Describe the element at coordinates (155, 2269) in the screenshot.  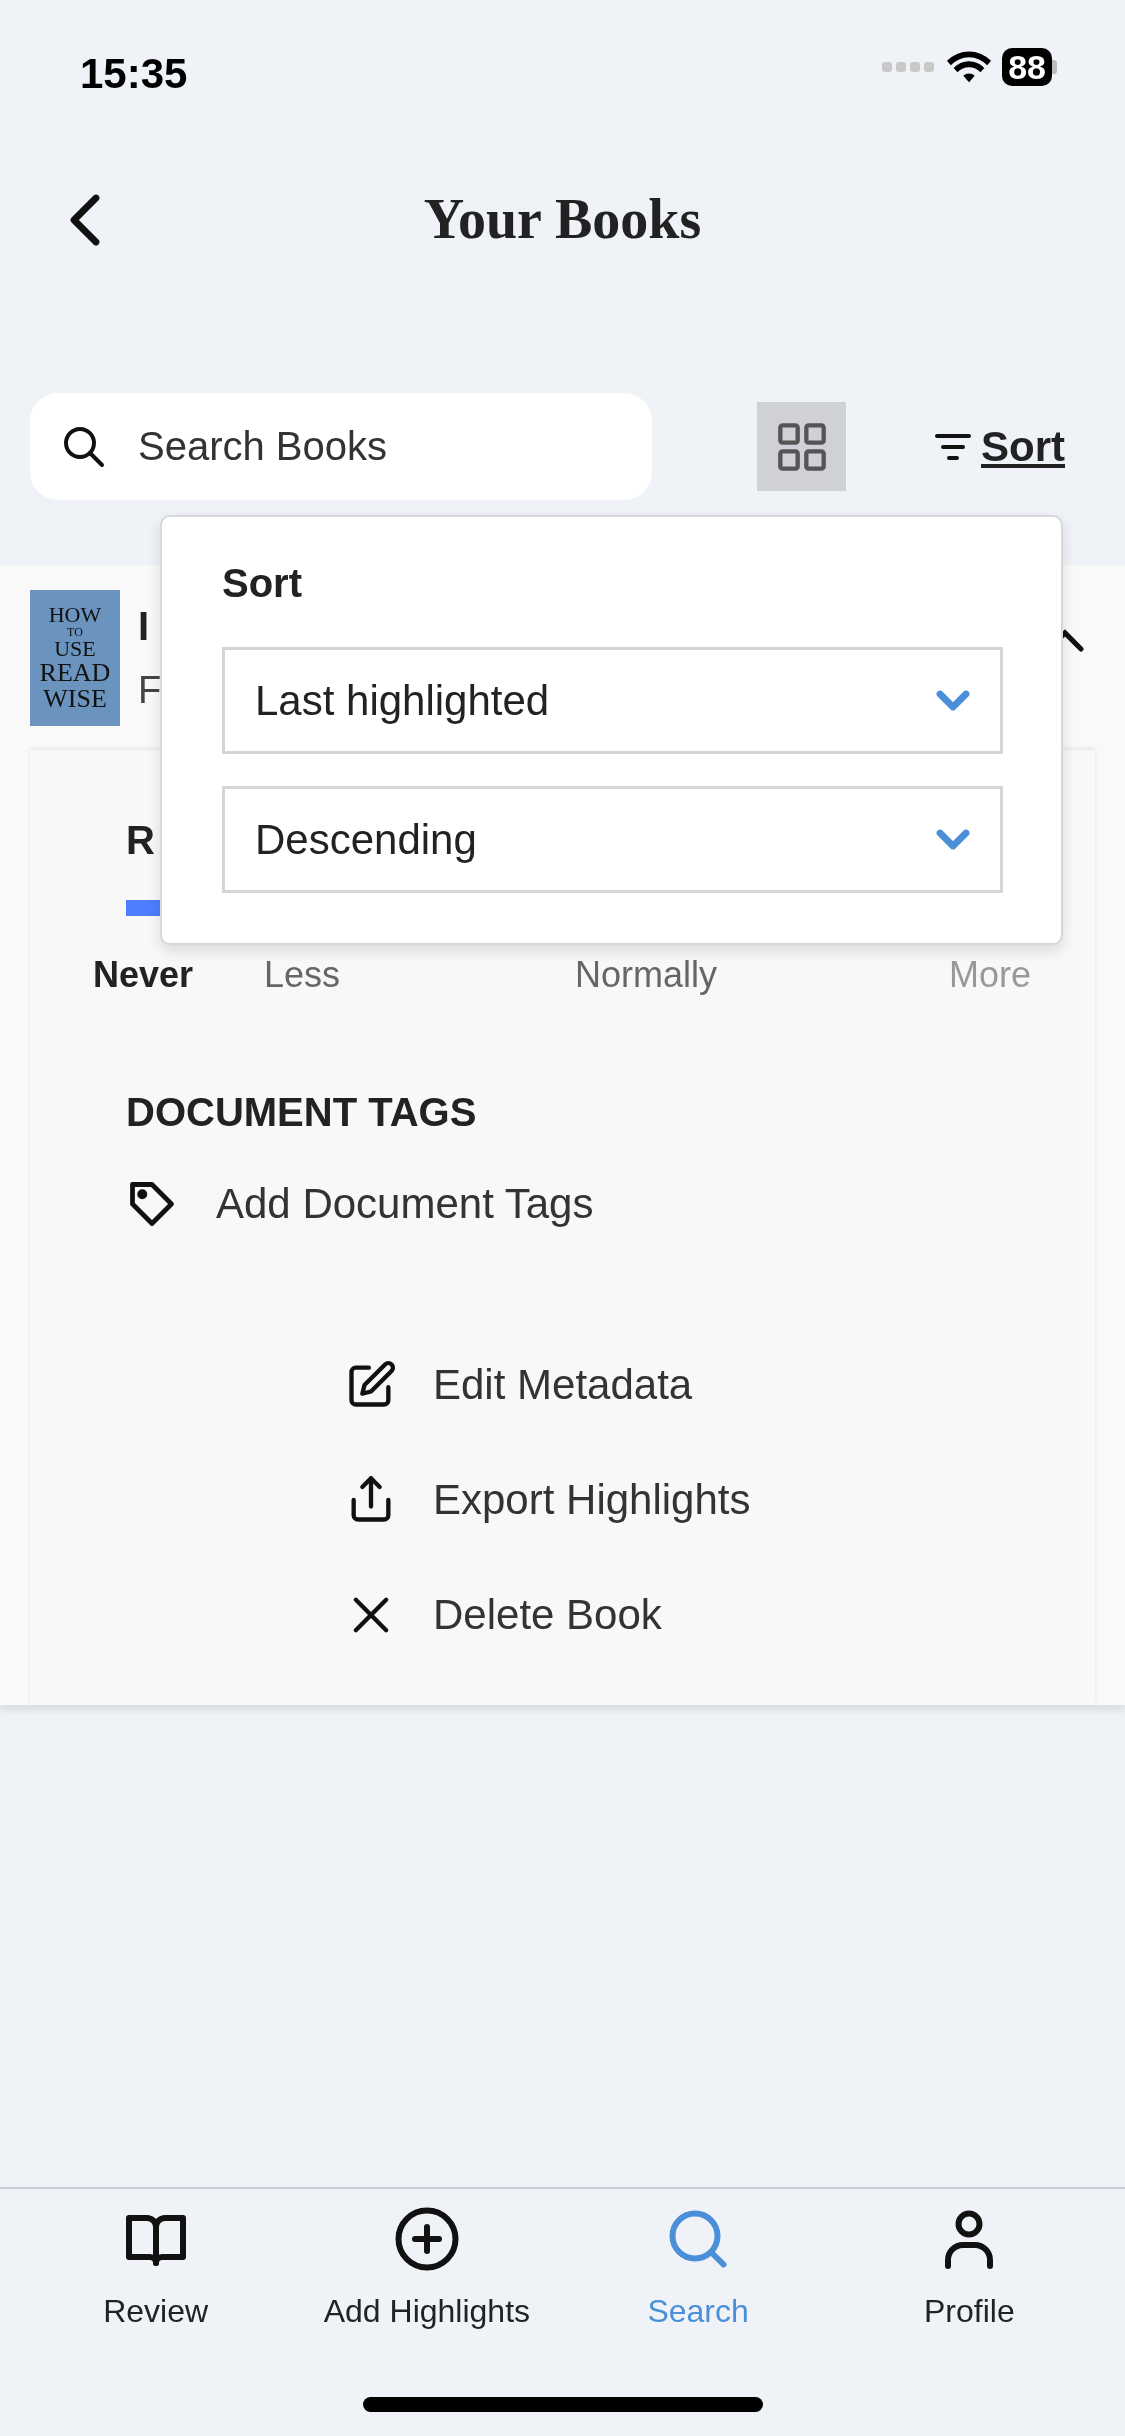
I see `tab-bar-item: Review` at that location.